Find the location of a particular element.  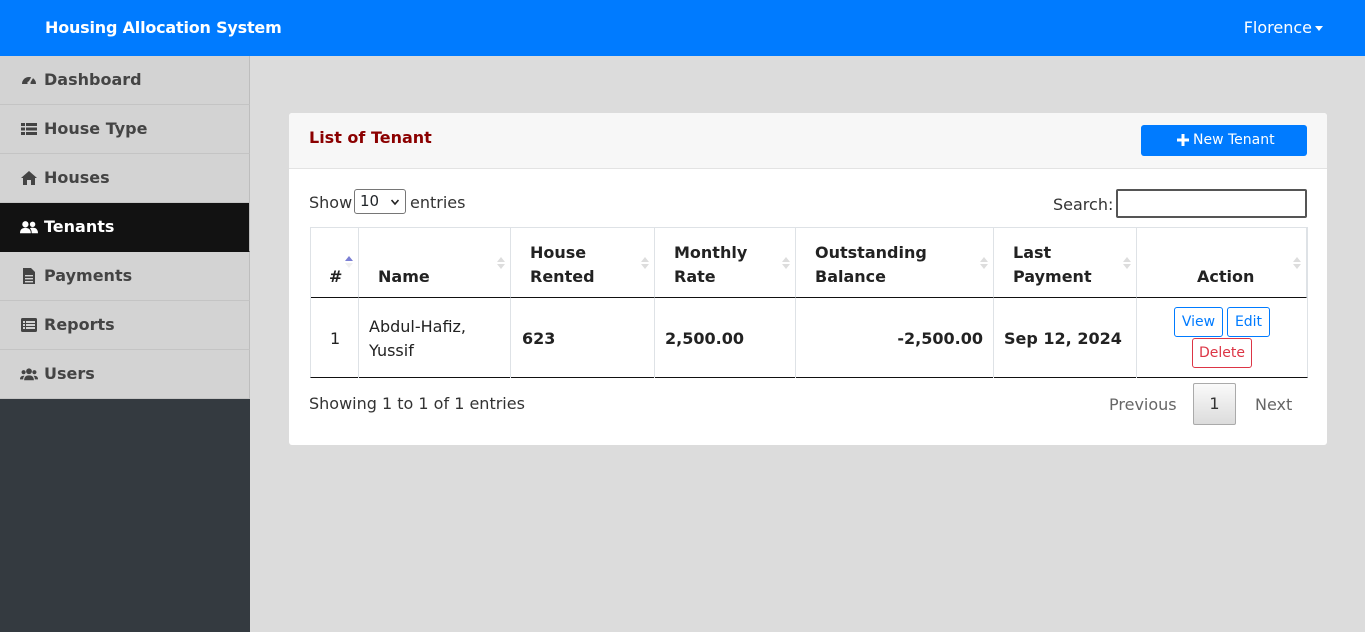

home-icon is located at coordinates (29, 178).